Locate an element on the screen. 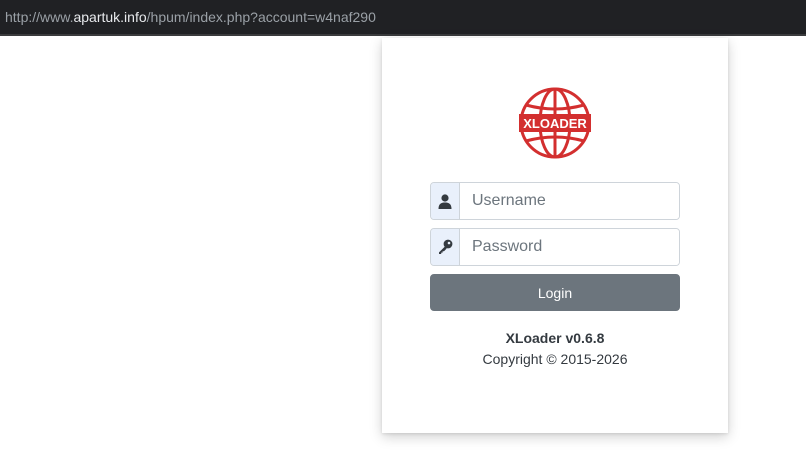  globe-logo: XLOADER is located at coordinates (555, 123).